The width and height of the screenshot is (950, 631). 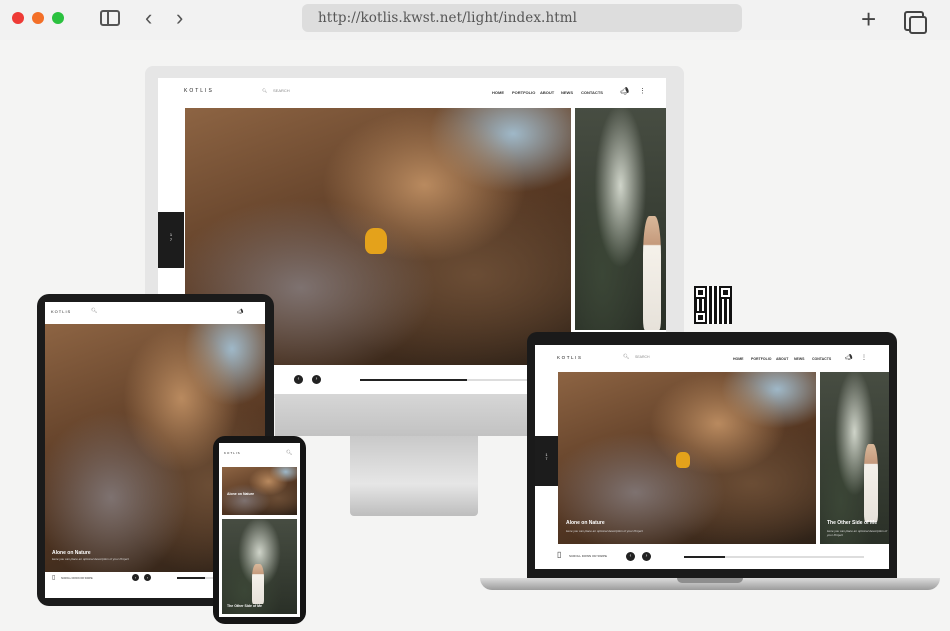 I want to click on plus-icon: +, so click(x=868, y=19).